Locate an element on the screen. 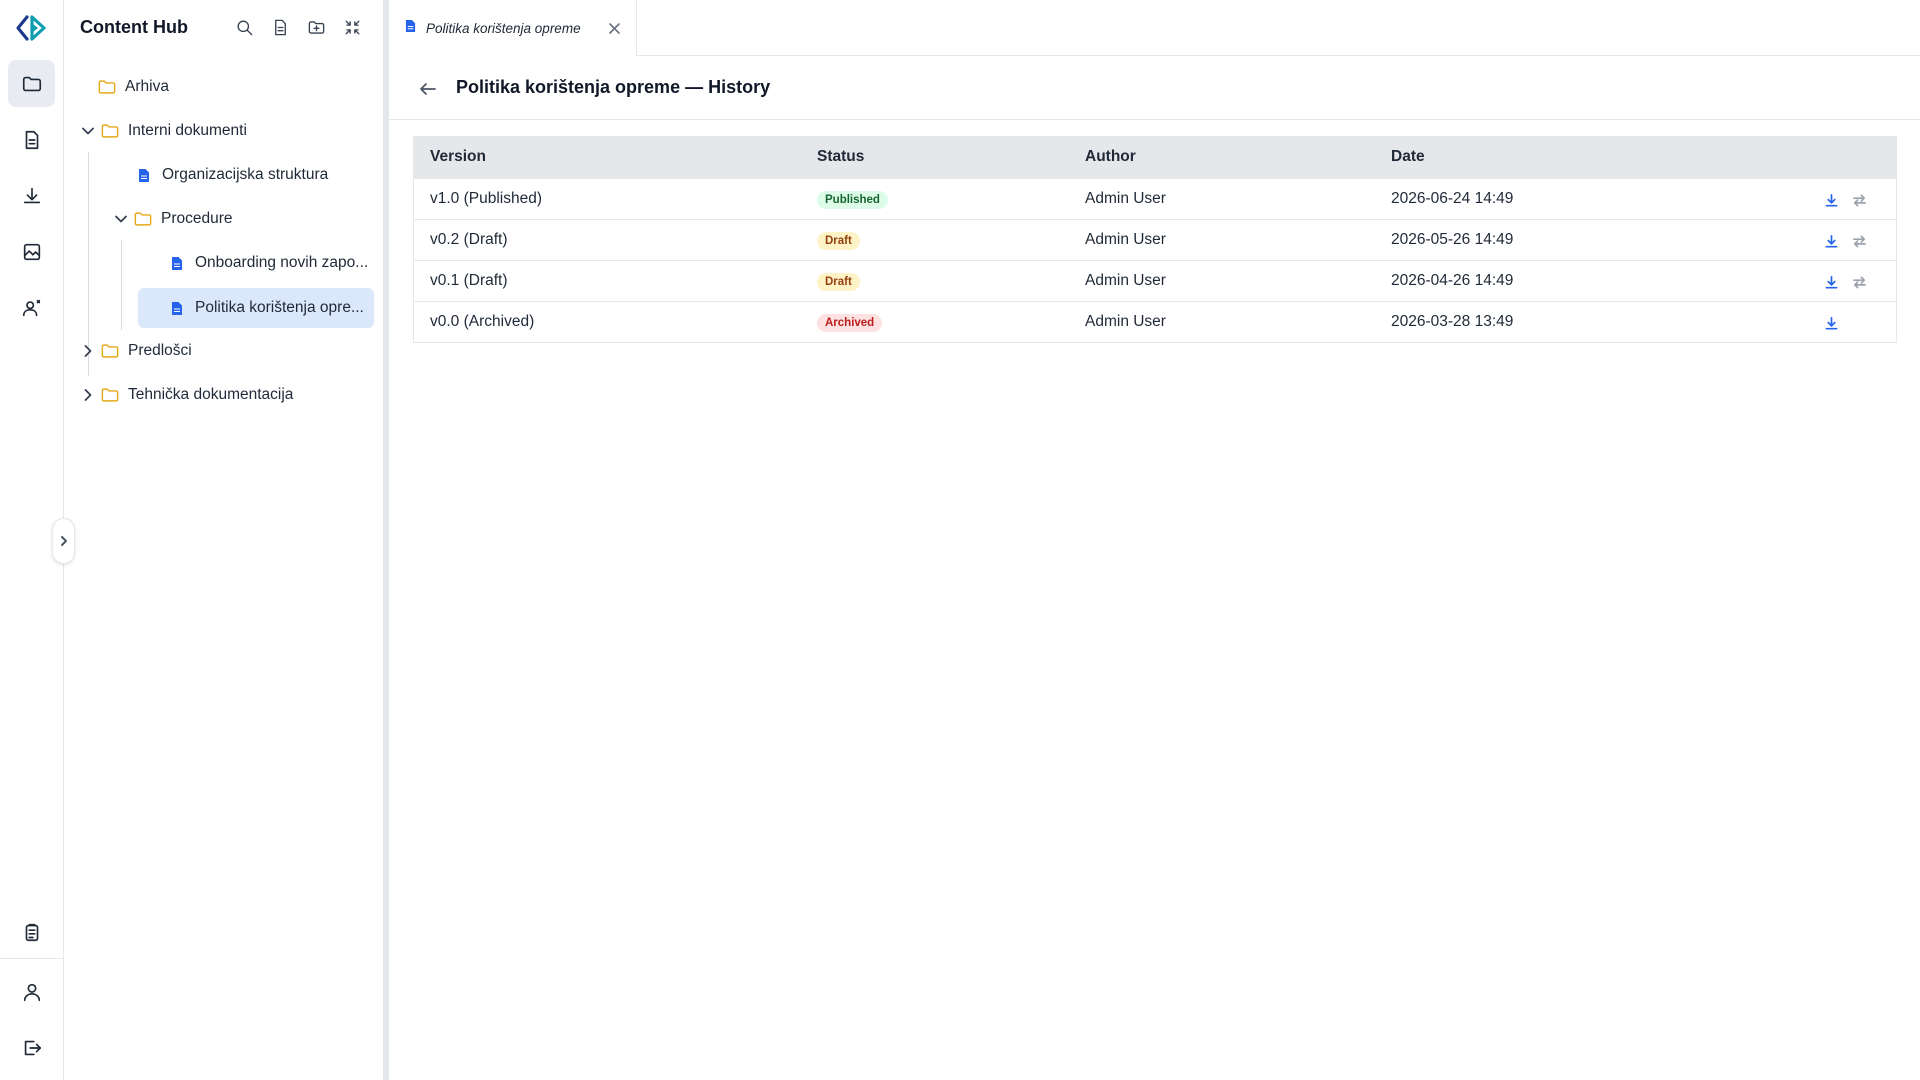 The height and width of the screenshot is (1080, 1920). rail-users-button is located at coordinates (31, 307).